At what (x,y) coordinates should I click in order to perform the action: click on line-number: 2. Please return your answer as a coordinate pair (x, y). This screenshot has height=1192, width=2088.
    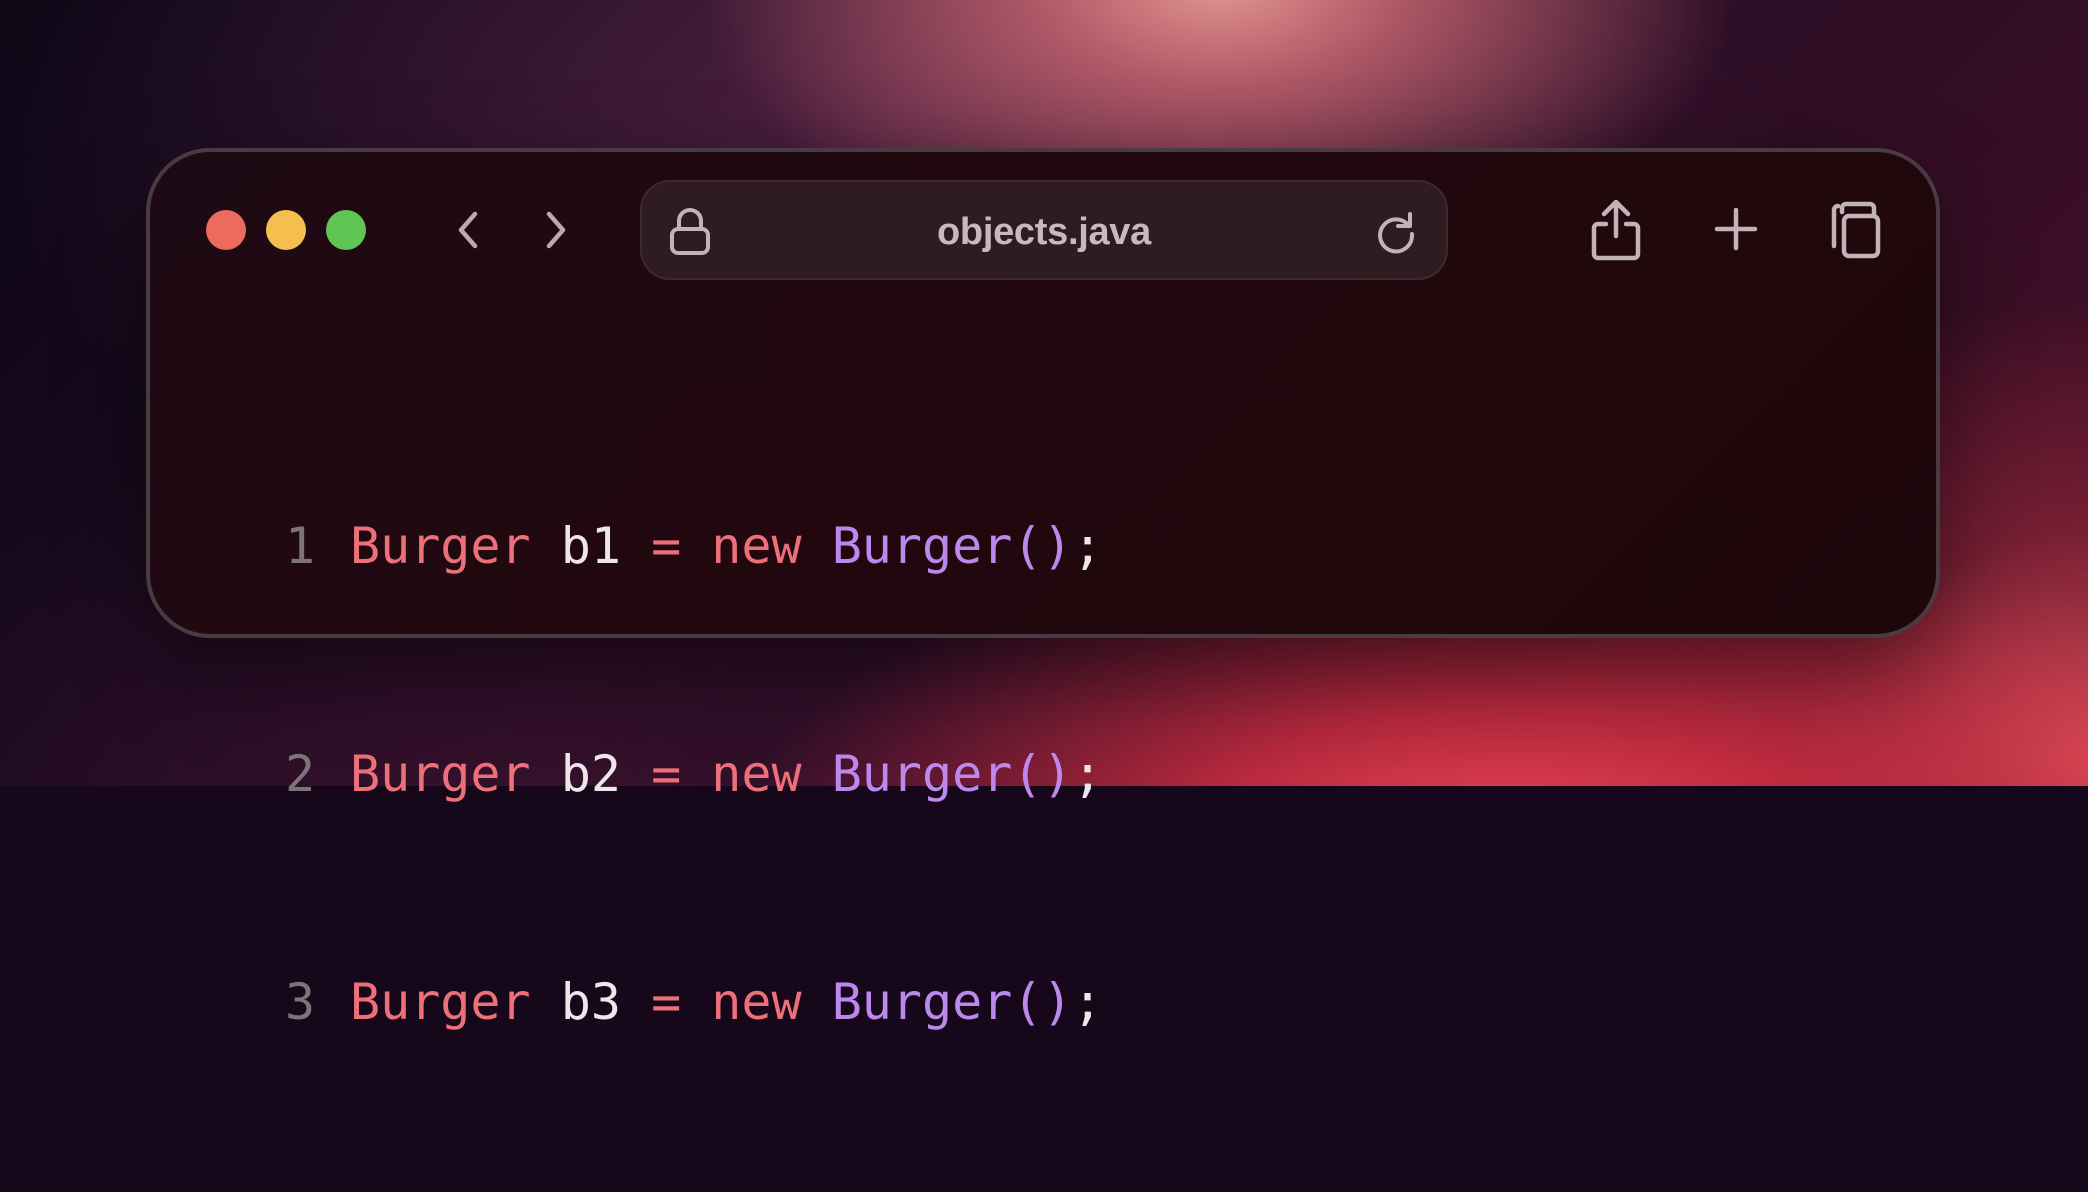
    Looking at the image, I should click on (300, 774).